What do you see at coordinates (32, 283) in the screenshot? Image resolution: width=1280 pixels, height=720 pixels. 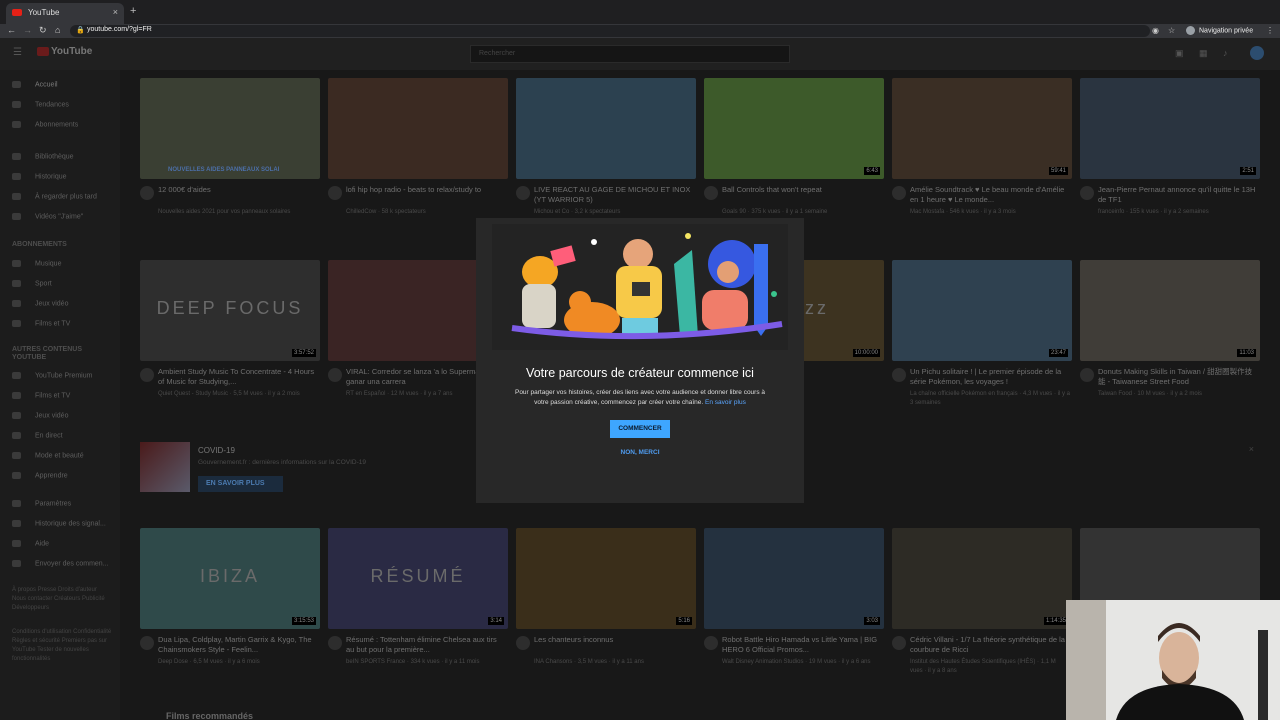 I see `sidebar-item-sport: Sport` at bounding box center [32, 283].